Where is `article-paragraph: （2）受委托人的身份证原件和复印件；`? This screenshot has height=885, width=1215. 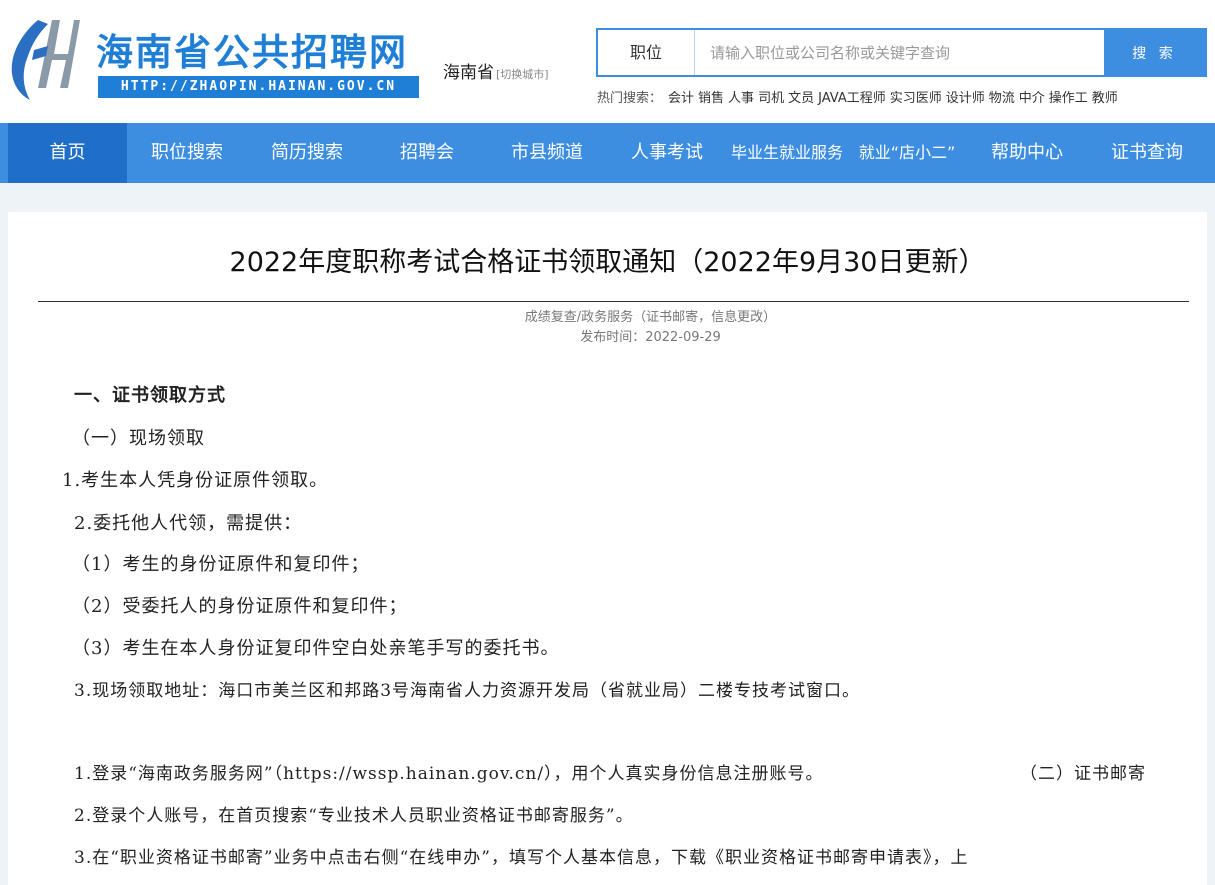 article-paragraph: （2）受委托人的身份证原件和复印件； is located at coordinates (240, 606).